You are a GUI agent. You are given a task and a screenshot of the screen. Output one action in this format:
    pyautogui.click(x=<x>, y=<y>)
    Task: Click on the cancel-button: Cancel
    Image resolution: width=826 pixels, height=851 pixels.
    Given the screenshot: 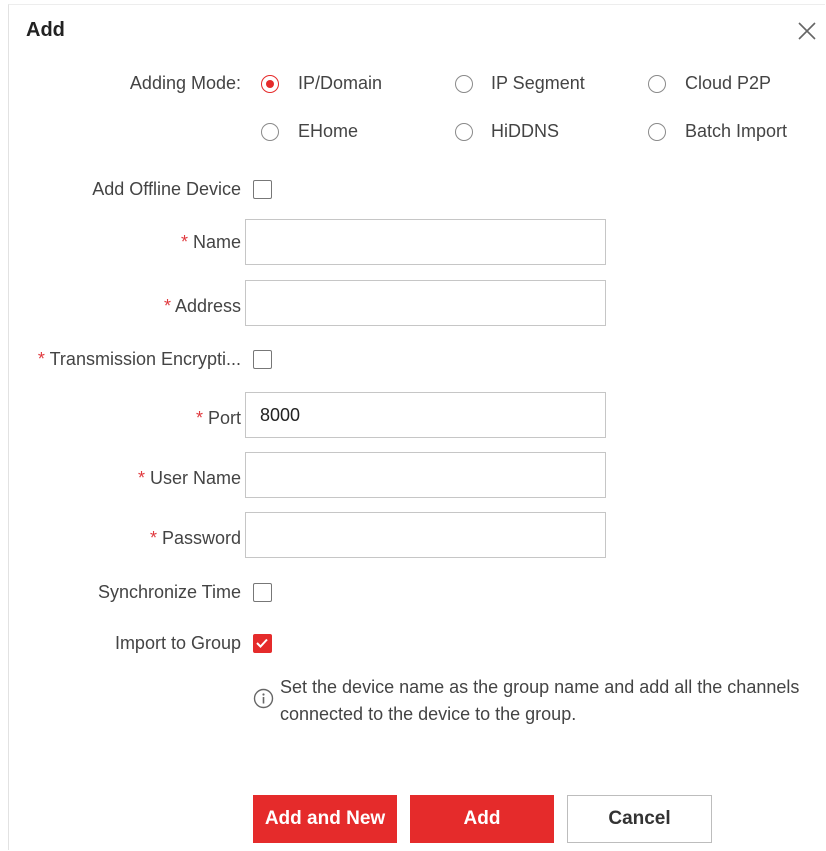 What is the action you would take?
    pyautogui.click(x=639, y=819)
    